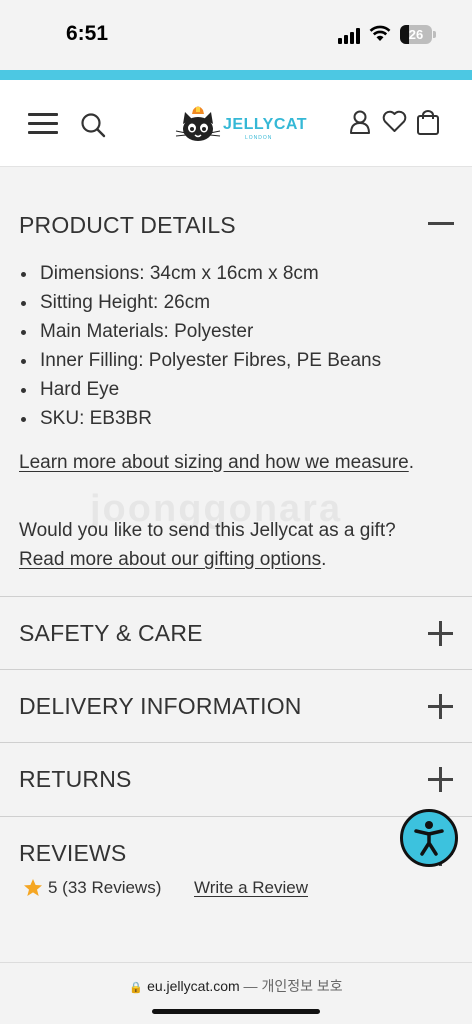  Describe the element at coordinates (251, 888) in the screenshot. I see `write-review-link: Write a Review` at that location.